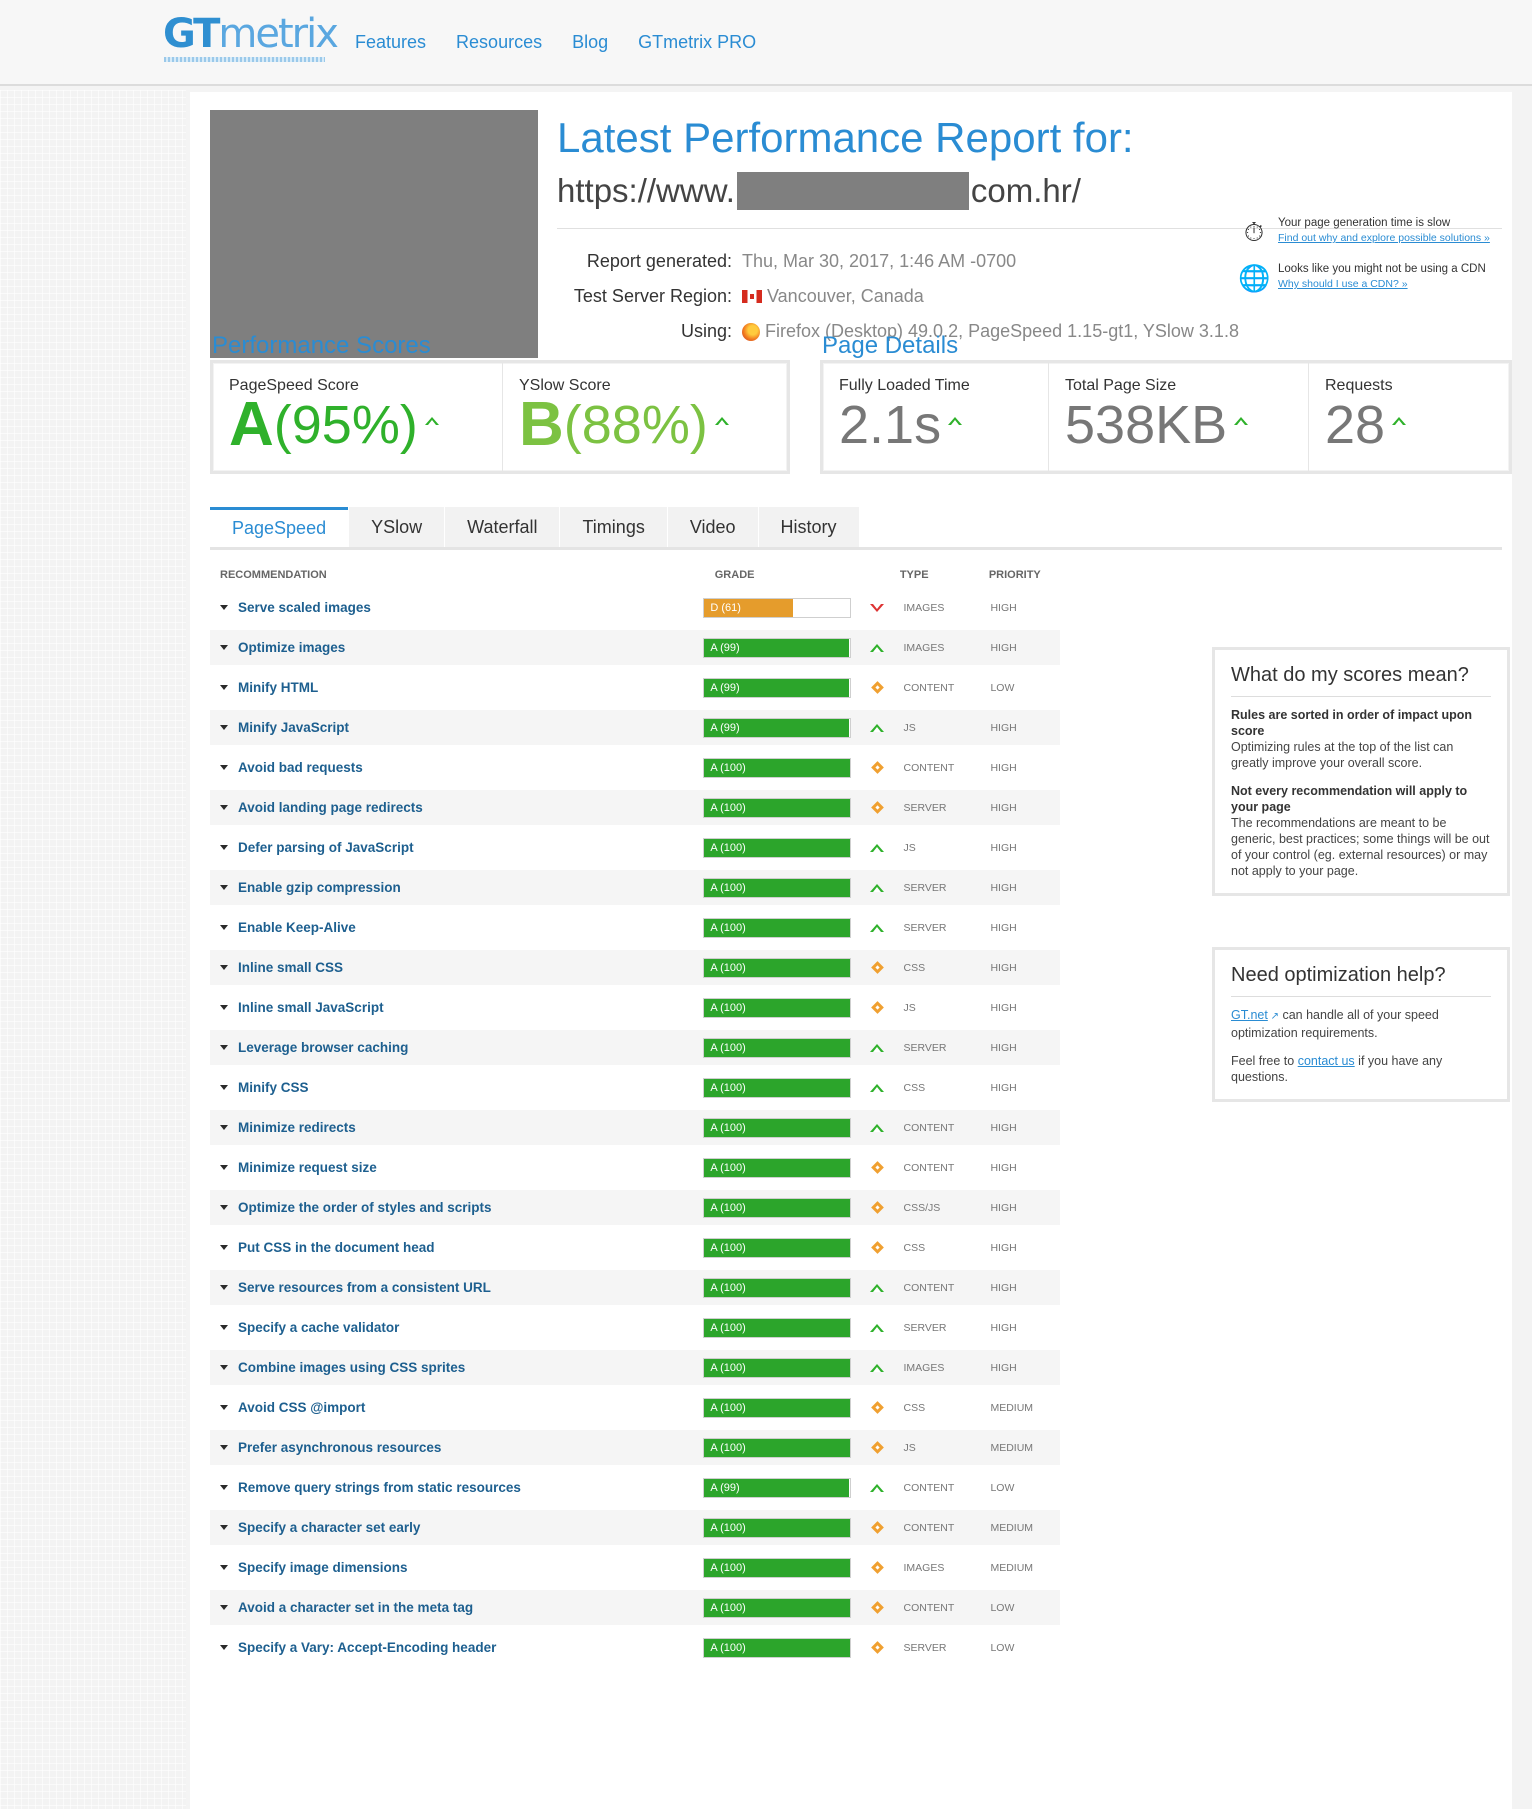 Image resolution: width=1532 pixels, height=1809 pixels. What do you see at coordinates (613, 527) in the screenshot?
I see `tab-timings: Timings` at bounding box center [613, 527].